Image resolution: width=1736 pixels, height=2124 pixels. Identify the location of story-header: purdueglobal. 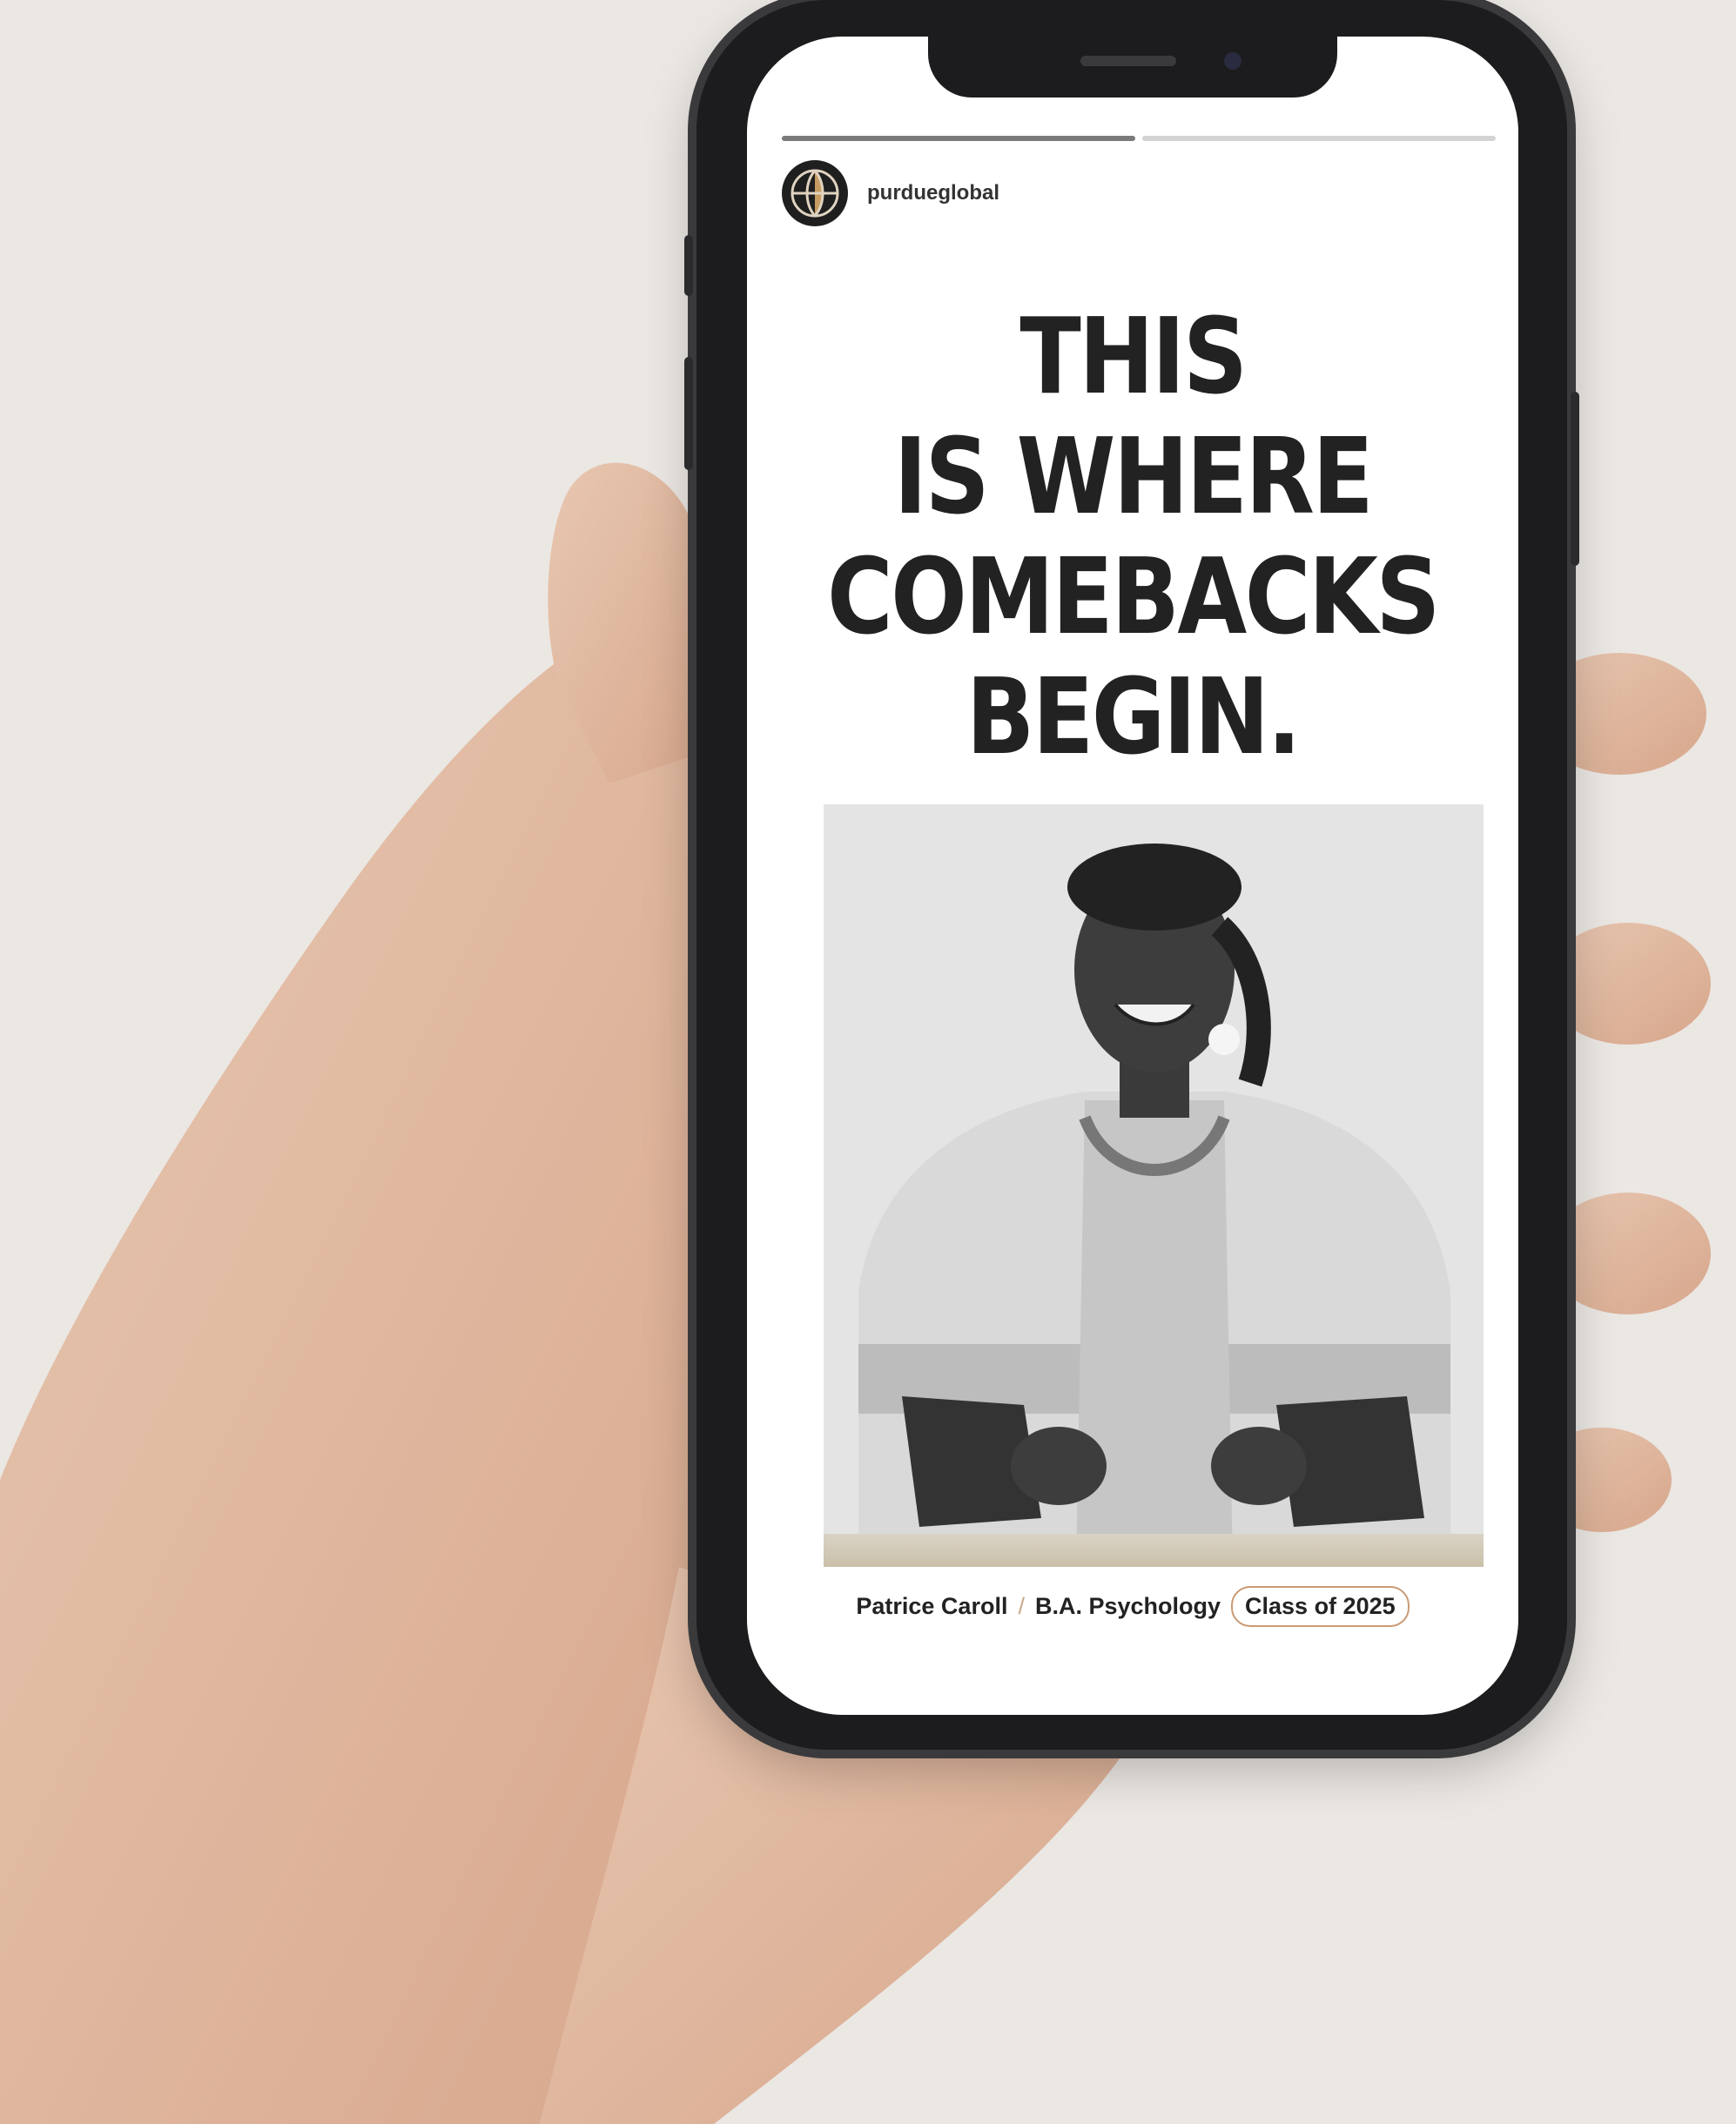
(890, 193).